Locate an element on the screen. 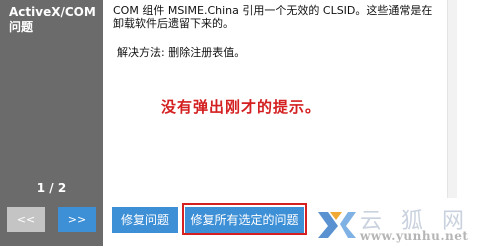  scrollbar is located at coordinates (452, 99).